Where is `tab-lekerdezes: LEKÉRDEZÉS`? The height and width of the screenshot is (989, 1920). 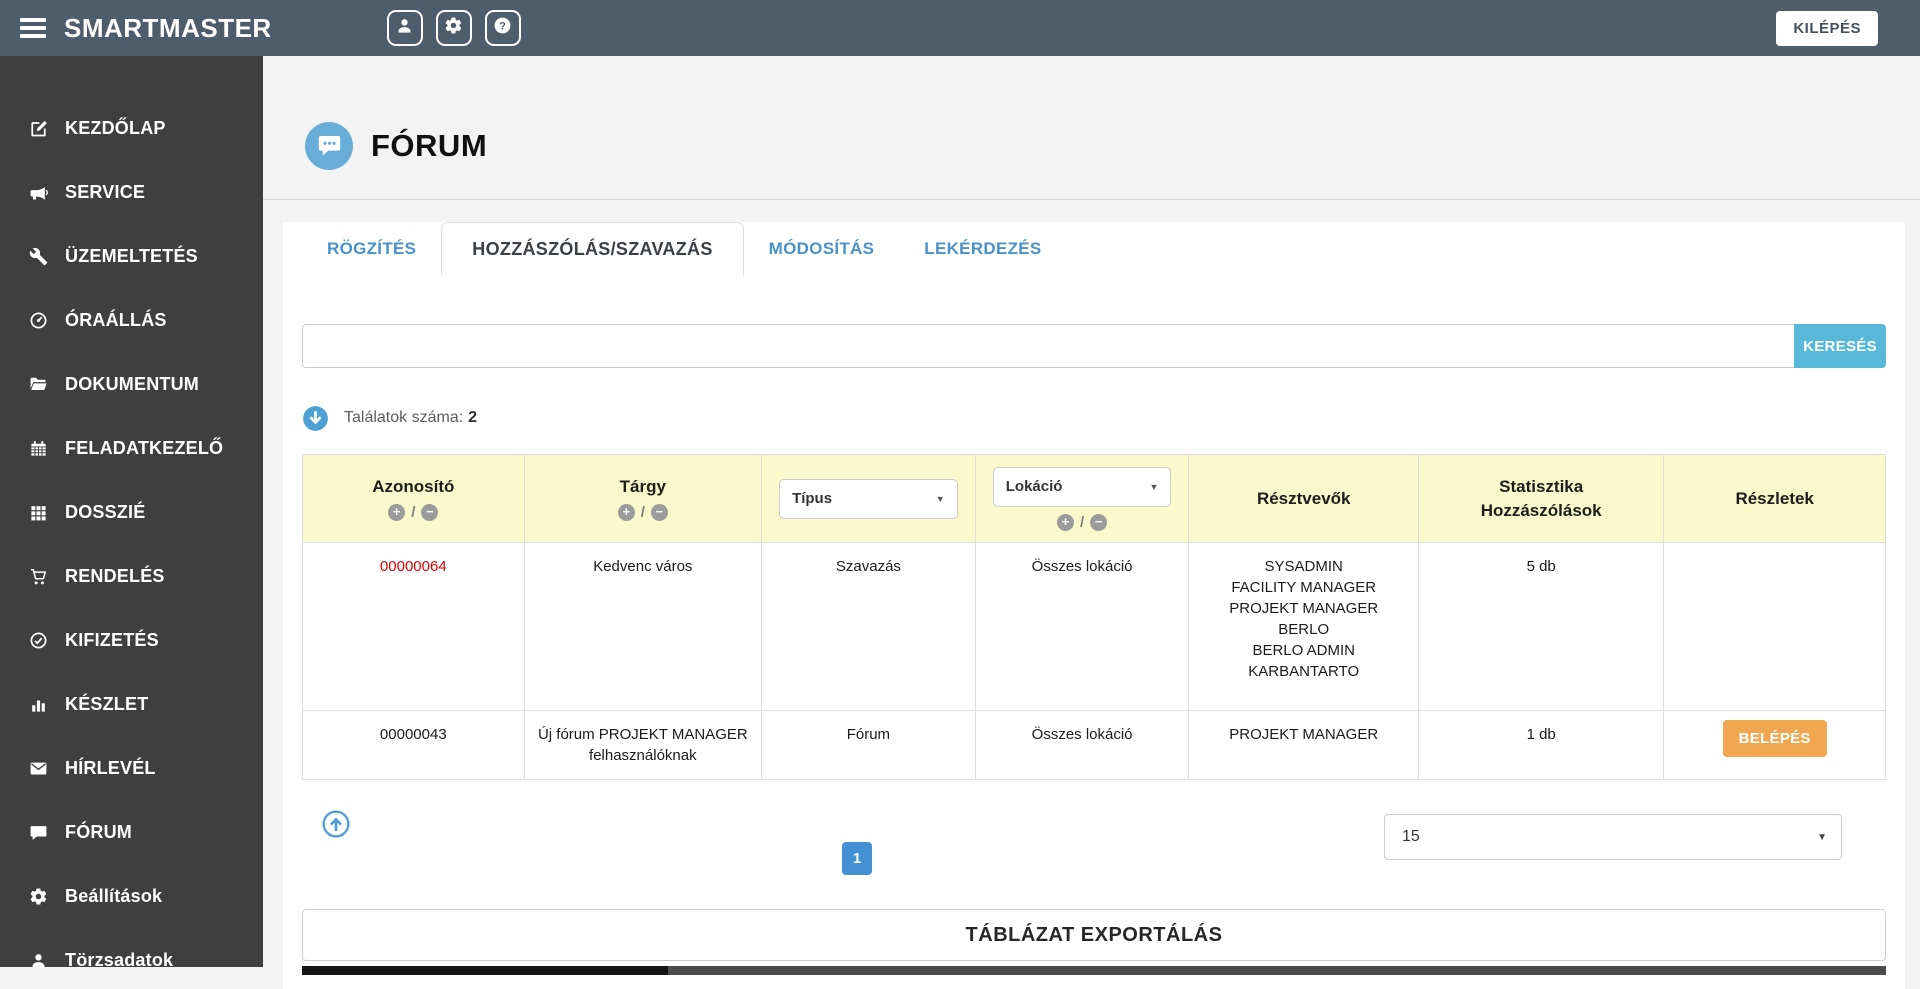 tab-lekerdezes: LEKÉRDEZÉS is located at coordinates (982, 249).